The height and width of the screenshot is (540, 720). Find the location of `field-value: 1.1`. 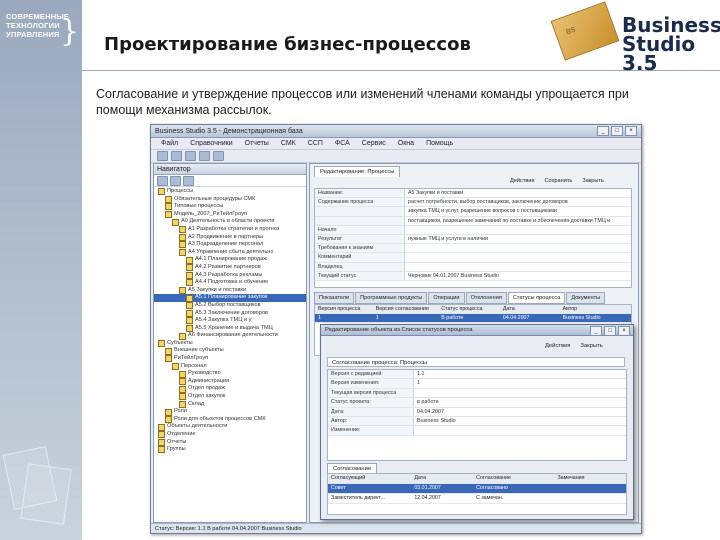

field-value: 1.1 is located at coordinates (520, 374).